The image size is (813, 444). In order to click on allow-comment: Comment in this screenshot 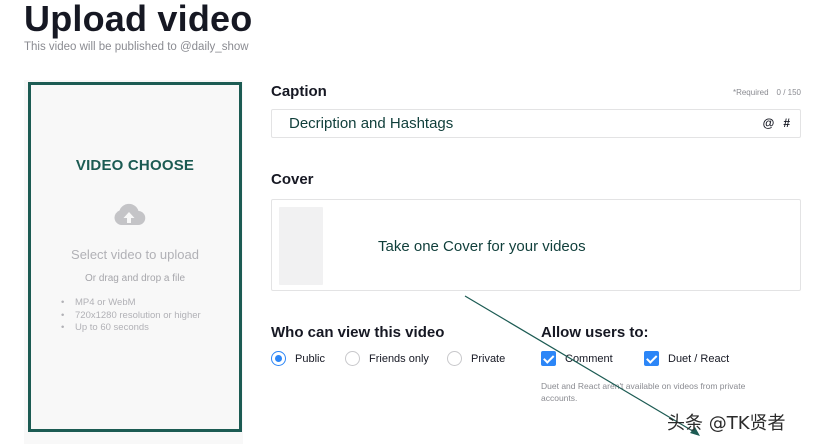, I will do `click(577, 358)`.